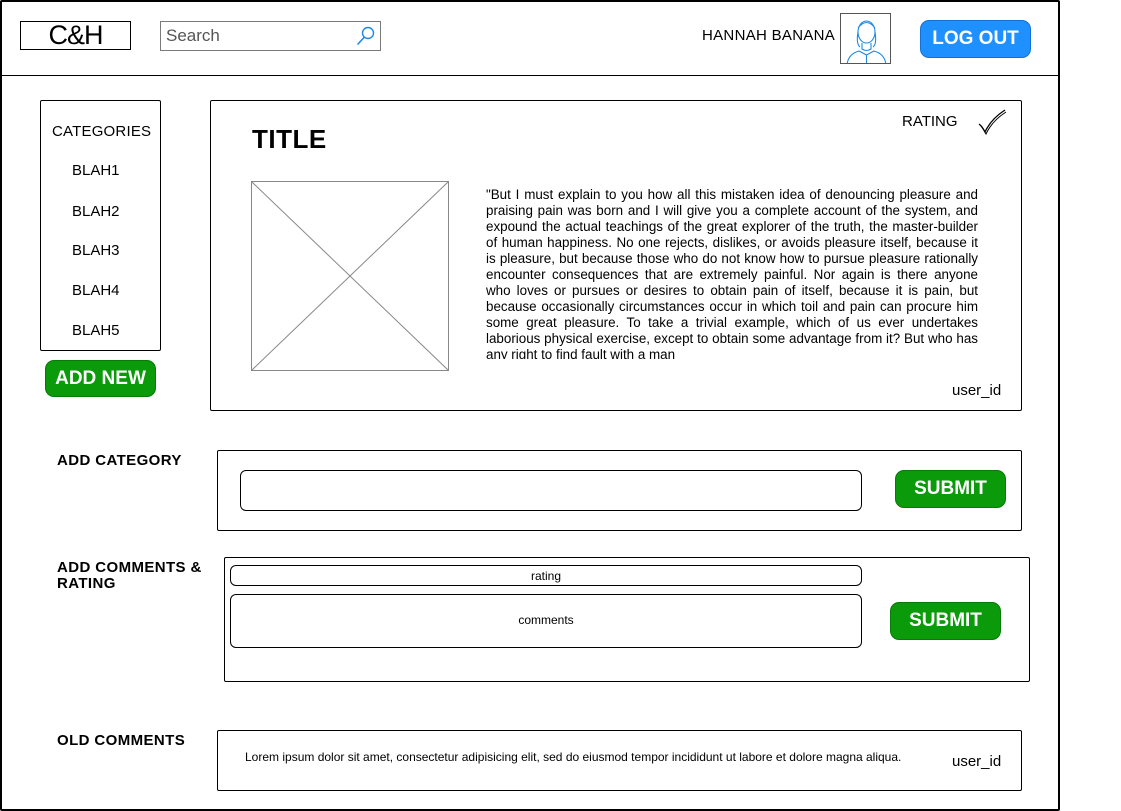 Image resolution: width=1121 pixels, height=811 pixels. Describe the element at coordinates (546, 621) in the screenshot. I see `comments-input` at that location.